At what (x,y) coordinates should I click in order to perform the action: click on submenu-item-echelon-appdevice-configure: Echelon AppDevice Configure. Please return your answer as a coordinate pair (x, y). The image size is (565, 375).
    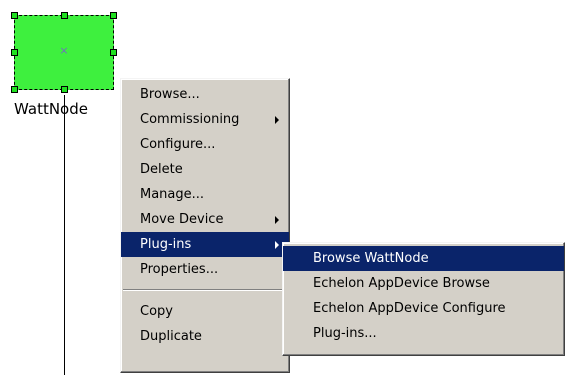
    Looking at the image, I should click on (423, 308).